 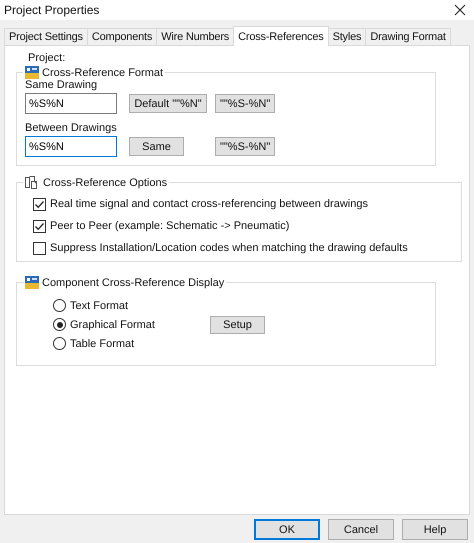 What do you see at coordinates (99, 306) in the screenshot?
I see `radio-label: Text Format` at bounding box center [99, 306].